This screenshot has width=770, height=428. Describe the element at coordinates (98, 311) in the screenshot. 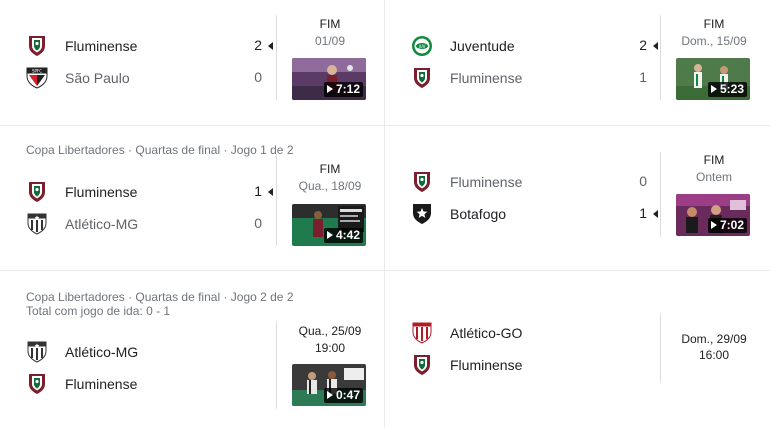

I see `aggregate-score: Total com jogo de ida: 0 - 1` at that location.